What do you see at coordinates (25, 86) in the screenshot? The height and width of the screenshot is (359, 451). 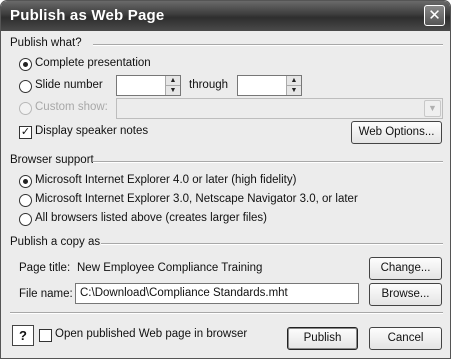 I see `slide-number-radio` at bounding box center [25, 86].